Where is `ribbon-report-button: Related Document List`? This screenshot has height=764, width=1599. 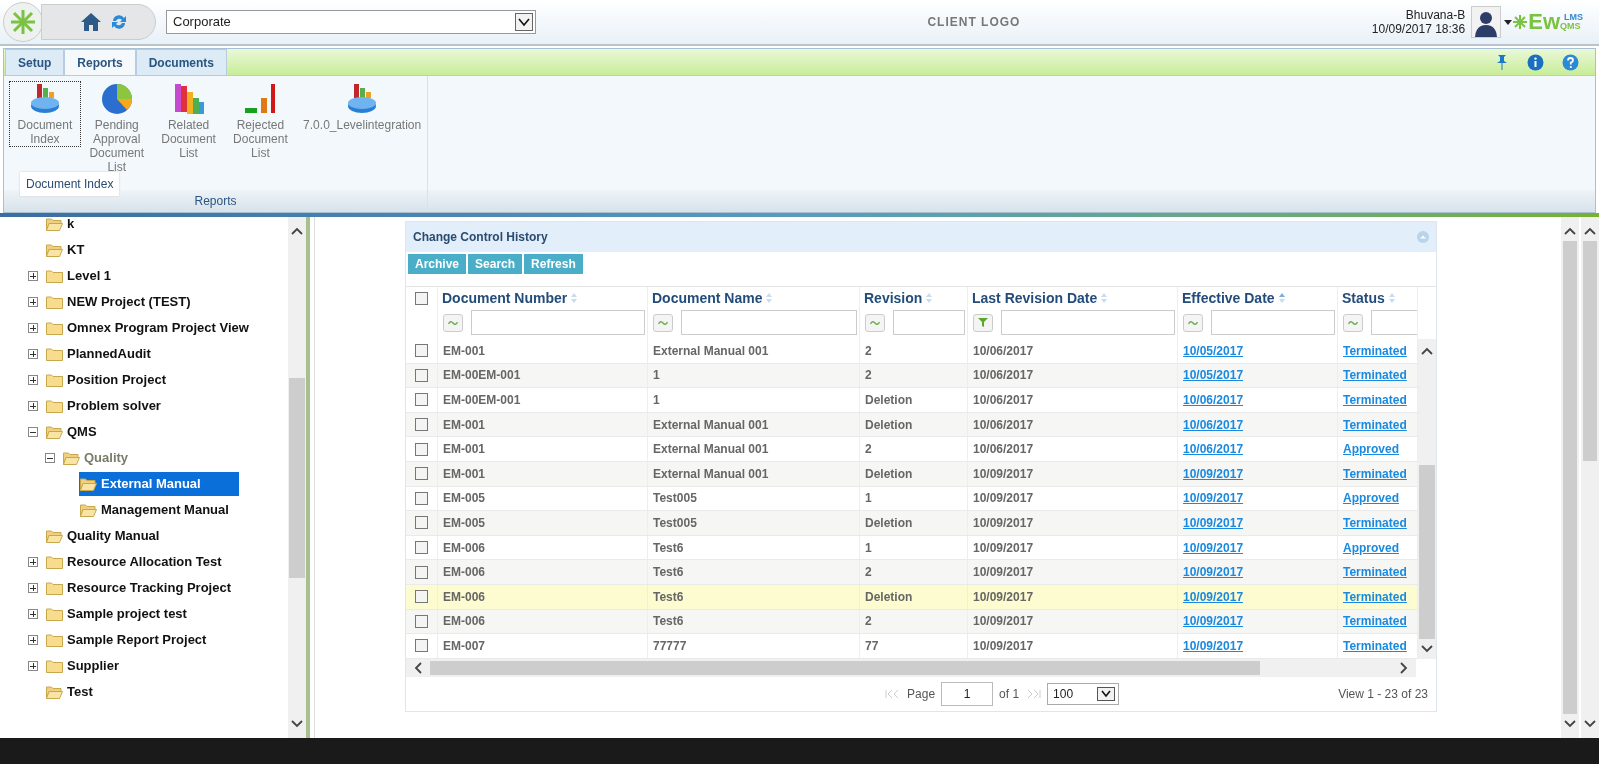
ribbon-report-button: Related Document List is located at coordinates (188, 121).